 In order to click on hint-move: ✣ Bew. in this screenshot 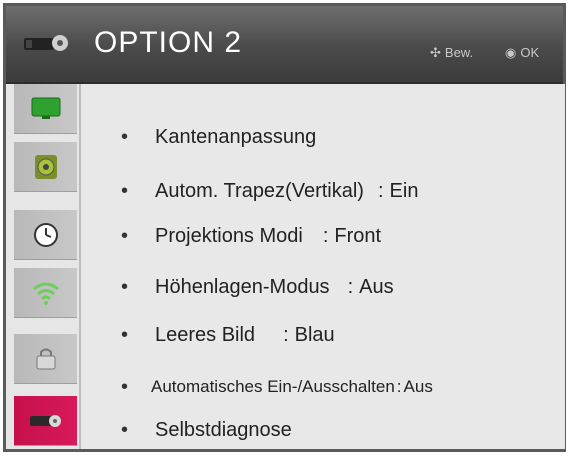, I will do `click(451, 53)`.